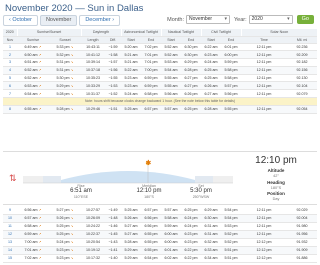 The image size is (320, 265). Describe the element at coordinates (140, 33) in the screenshot. I see `header-astronomical-twilight: Astronomical Twilight` at that location.